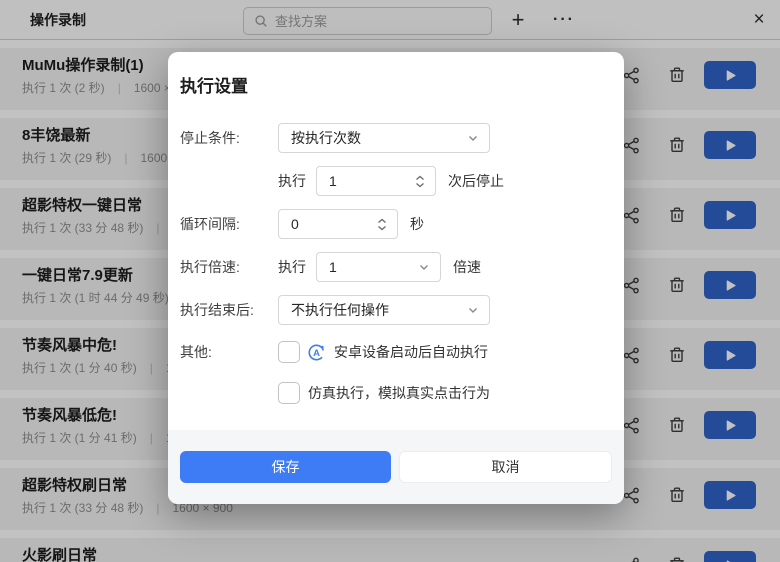 The image size is (780, 562). Describe the element at coordinates (285, 467) in the screenshot. I see `save-button: 保存` at that location.